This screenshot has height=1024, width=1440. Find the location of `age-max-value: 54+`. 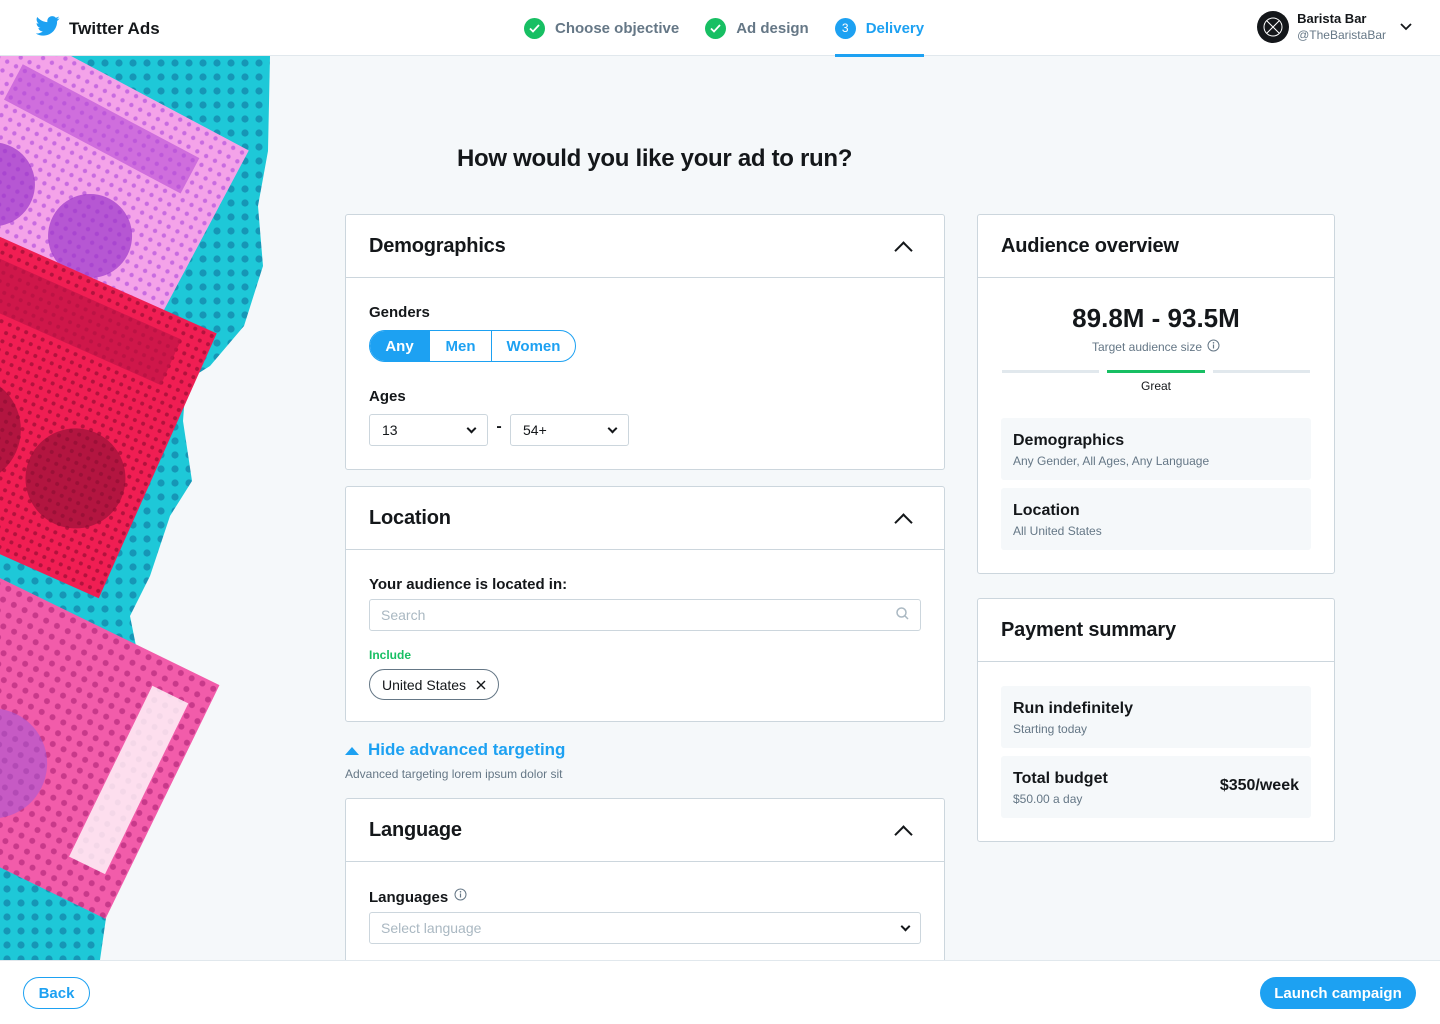

age-max-value: 54+ is located at coordinates (535, 430).